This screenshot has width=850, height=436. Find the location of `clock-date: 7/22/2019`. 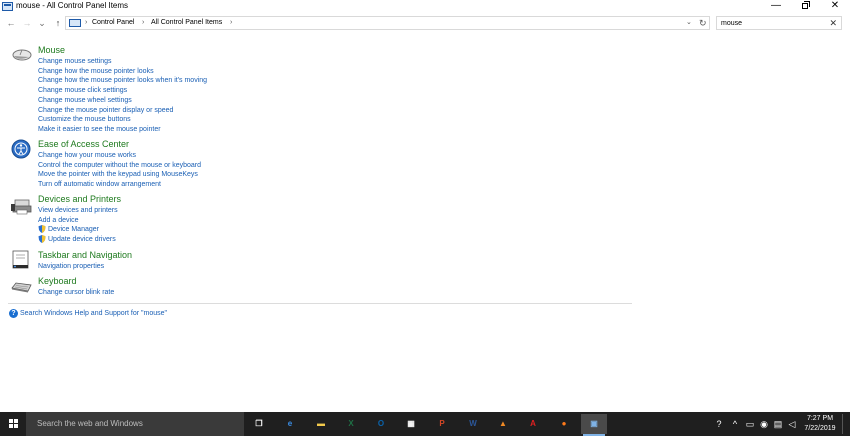

clock-date: 7/22/2019 is located at coordinates (820, 428).